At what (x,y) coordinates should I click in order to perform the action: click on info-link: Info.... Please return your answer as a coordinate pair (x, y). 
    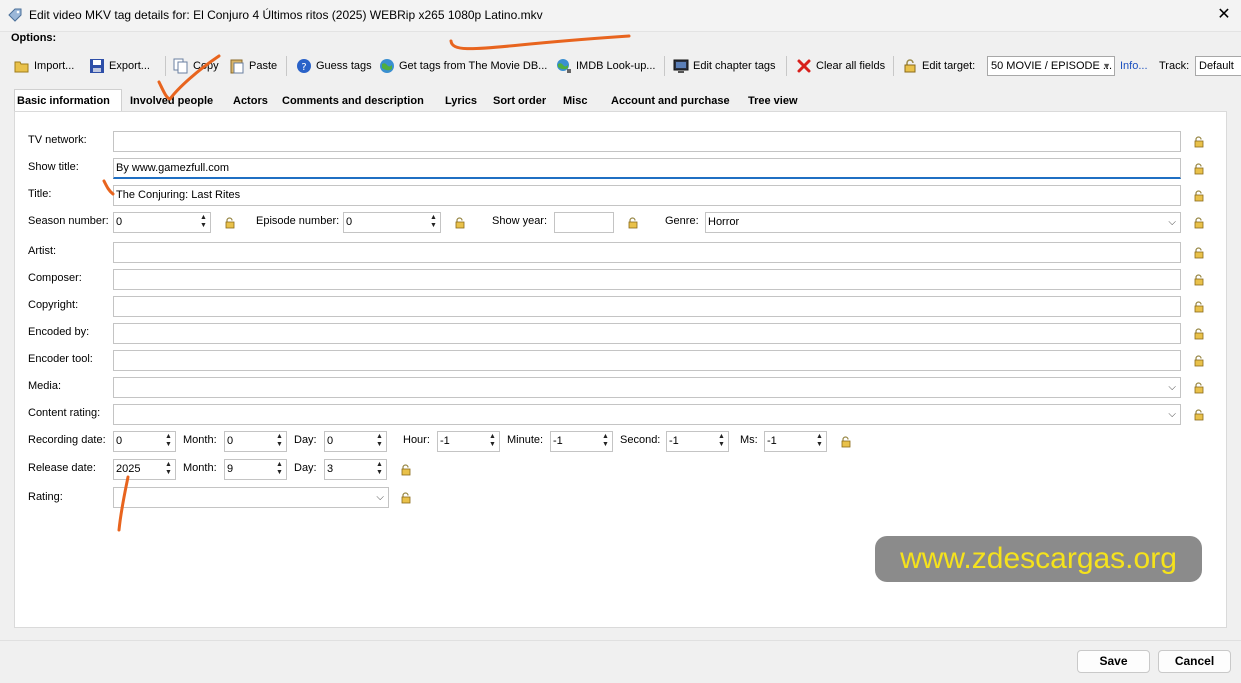
    Looking at the image, I should click on (1134, 66).